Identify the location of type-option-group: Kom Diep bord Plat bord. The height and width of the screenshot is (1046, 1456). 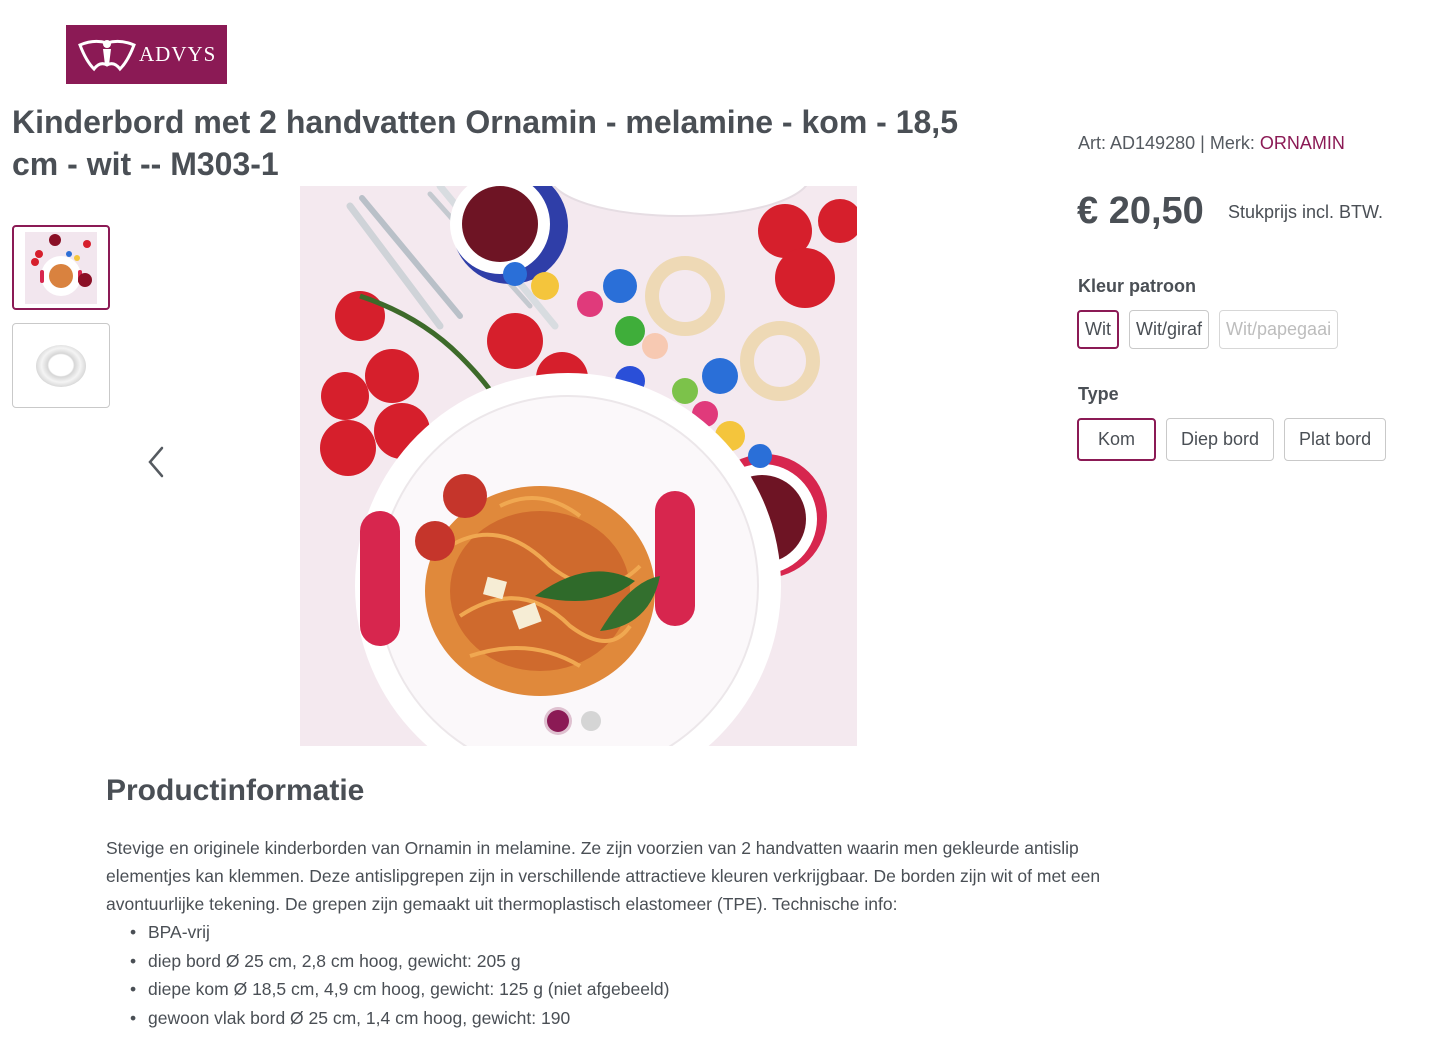
(1232, 439).